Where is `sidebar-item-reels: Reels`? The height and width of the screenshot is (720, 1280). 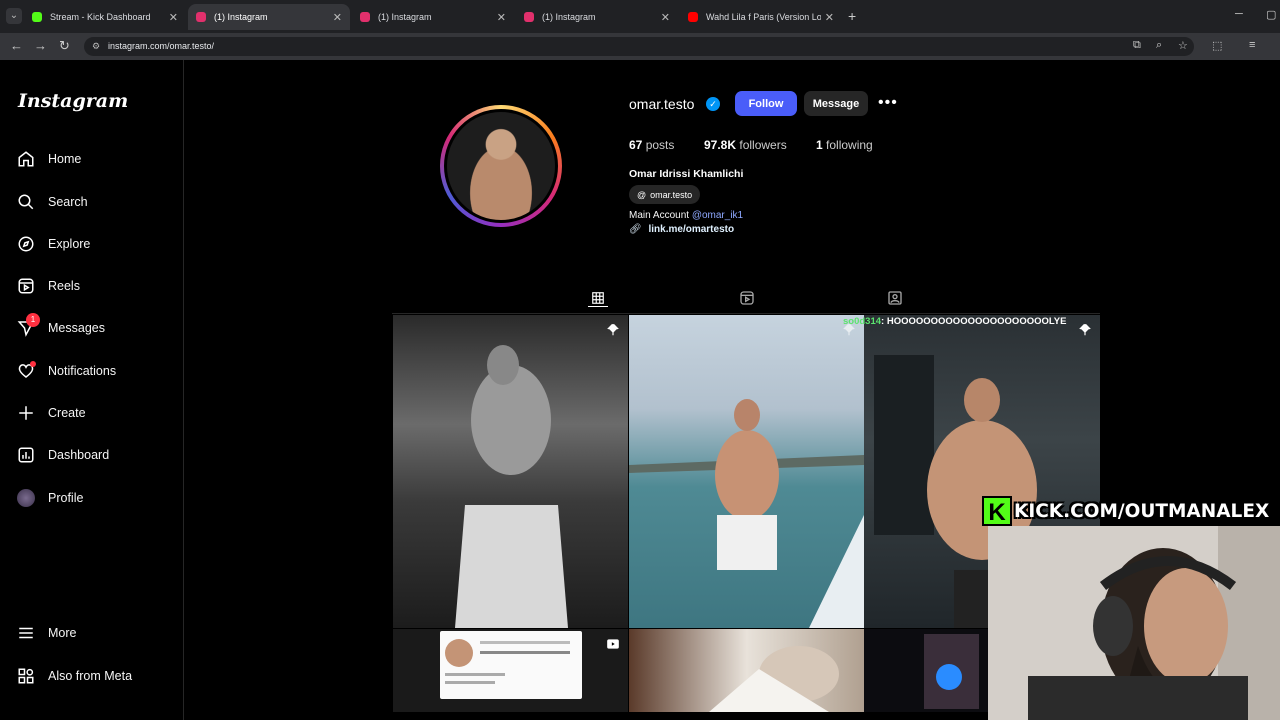 sidebar-item-reels: Reels is located at coordinates (48, 286).